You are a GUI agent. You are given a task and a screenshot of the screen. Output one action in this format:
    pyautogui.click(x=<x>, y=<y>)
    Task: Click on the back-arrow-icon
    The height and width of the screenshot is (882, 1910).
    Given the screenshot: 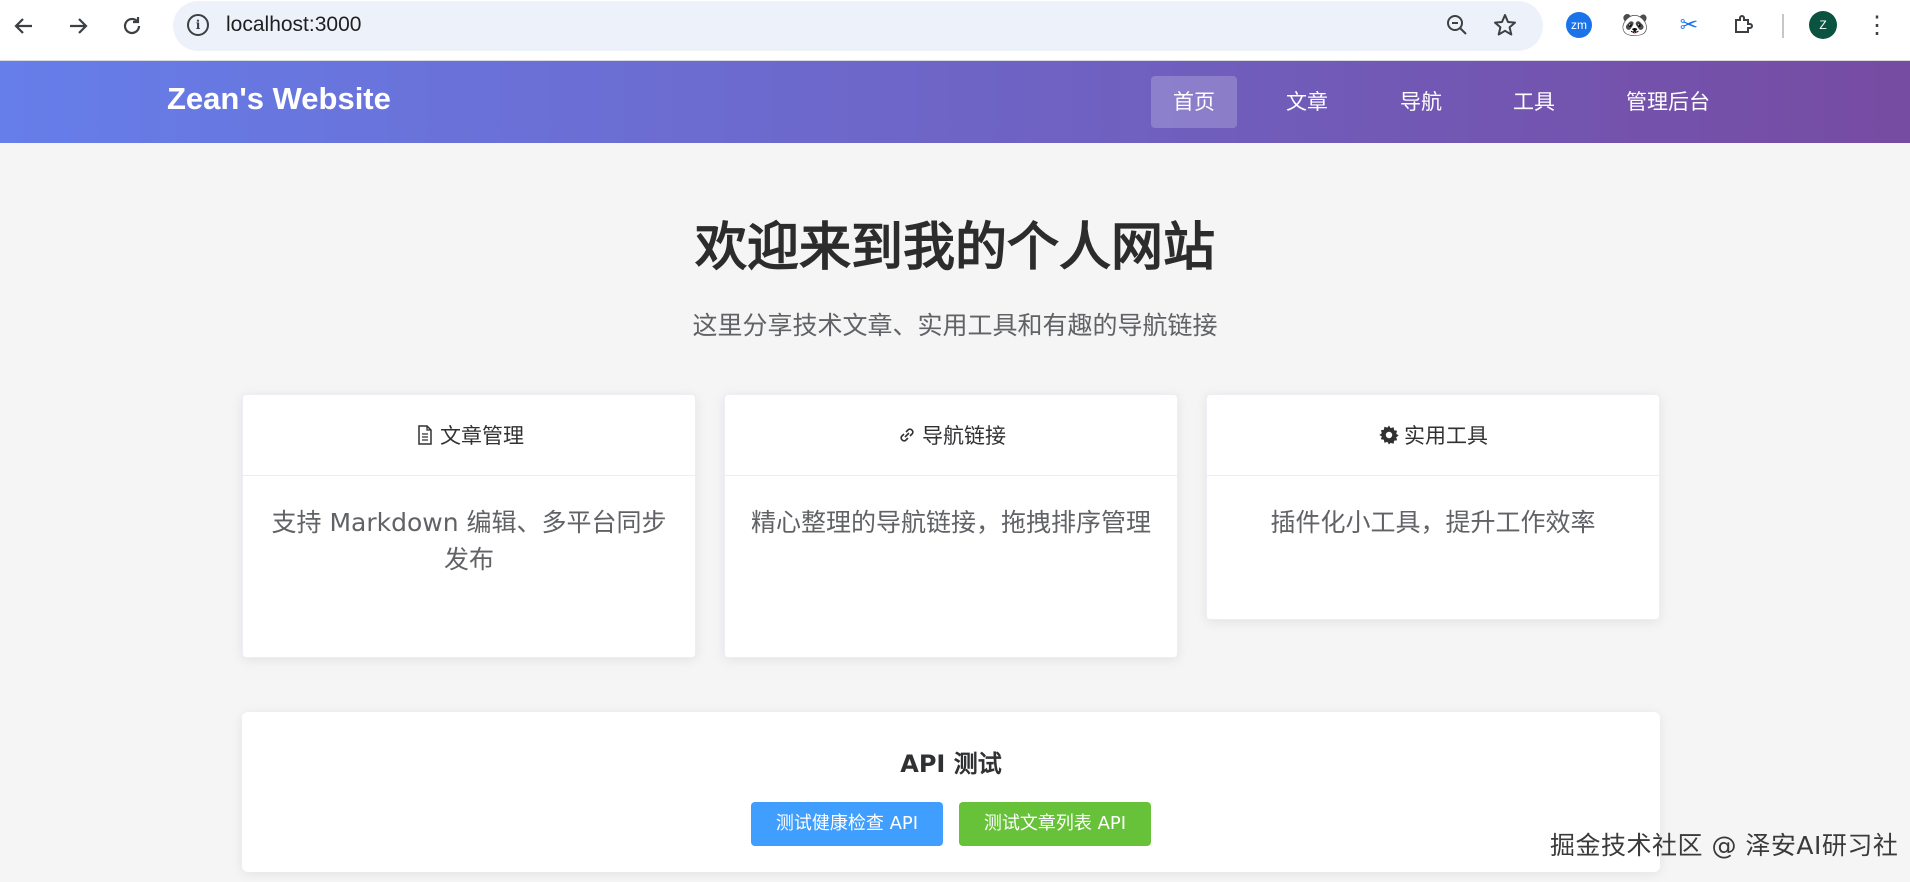 What is the action you would take?
    pyautogui.click(x=24, y=26)
    